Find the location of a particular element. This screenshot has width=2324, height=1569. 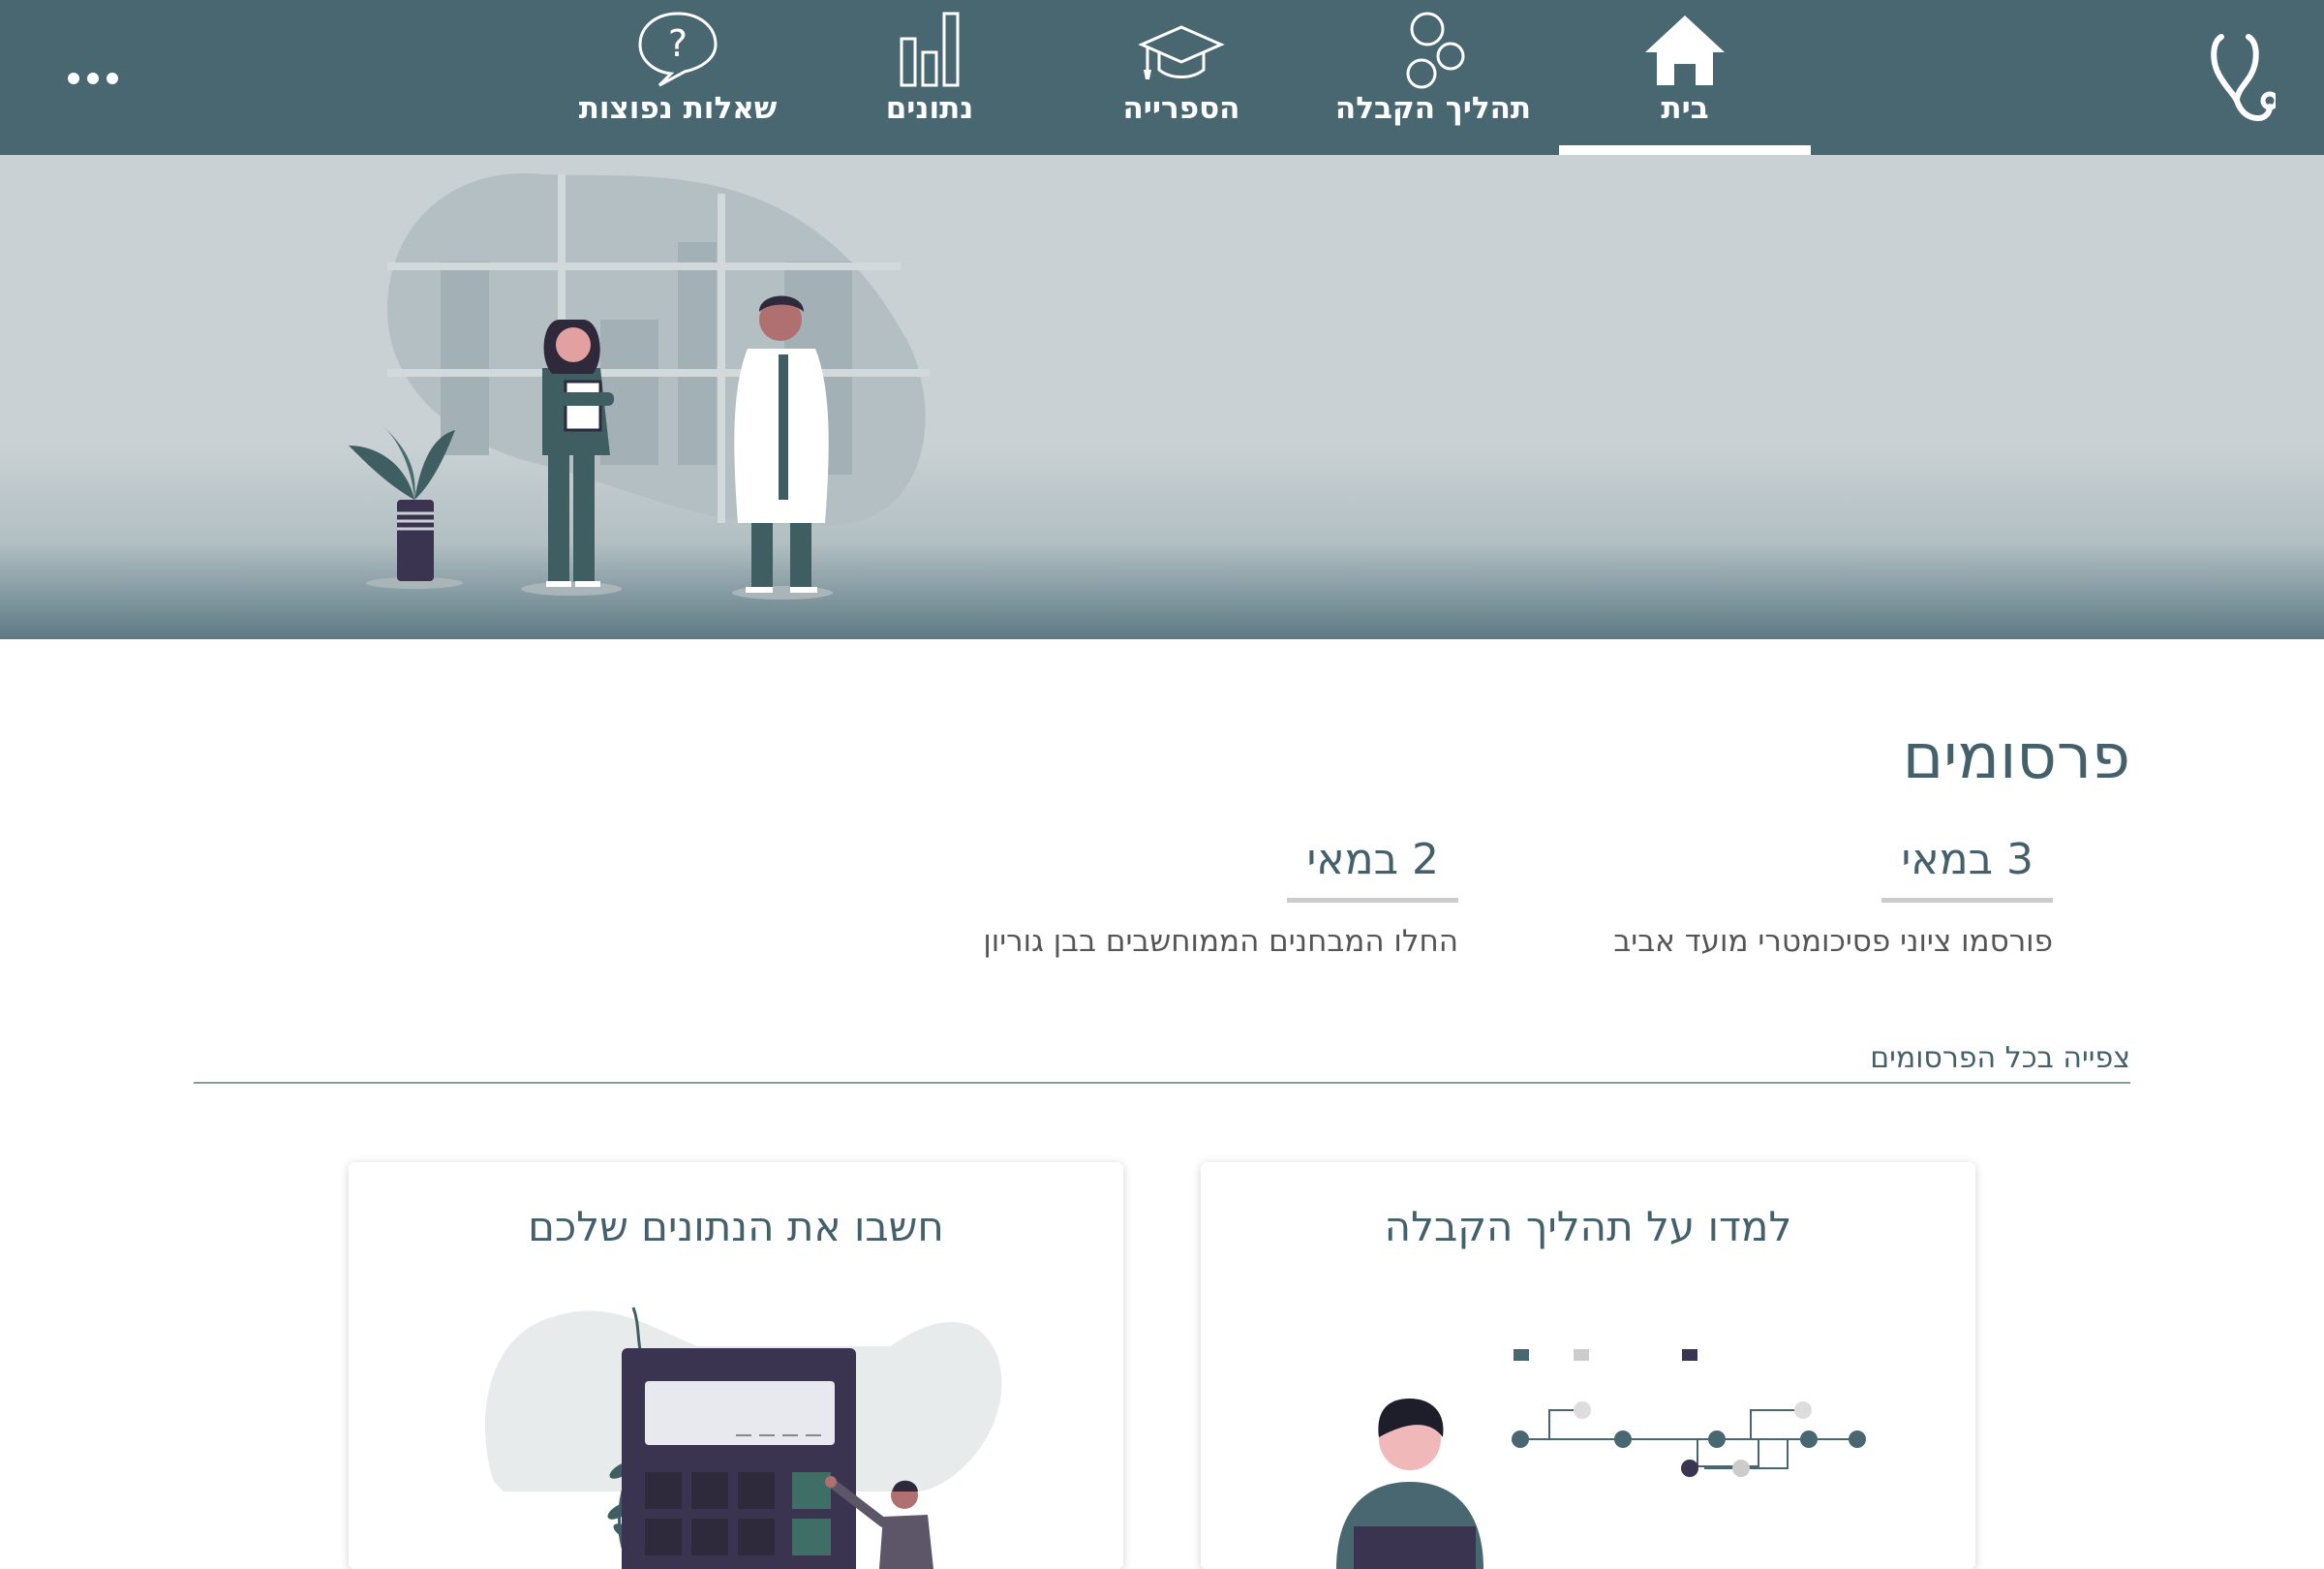

nav-item-home: בית is located at coordinates (1685, 77).